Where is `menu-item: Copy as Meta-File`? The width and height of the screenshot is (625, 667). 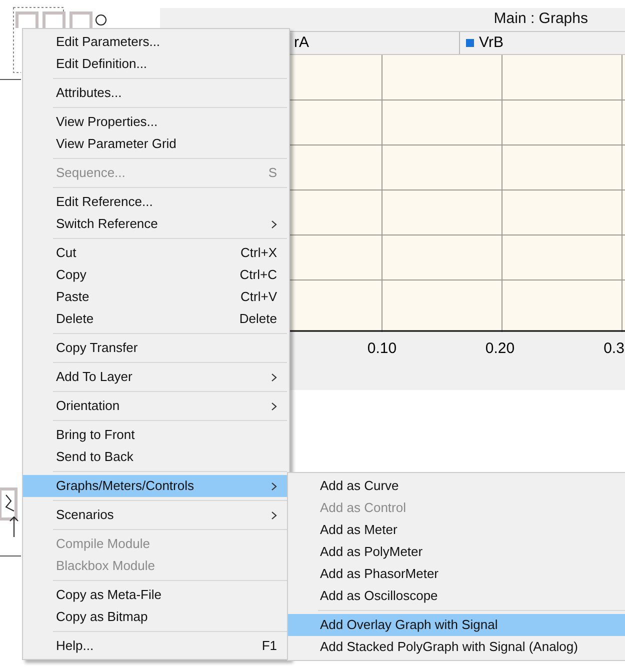
menu-item: Copy as Meta-File is located at coordinates (156, 595).